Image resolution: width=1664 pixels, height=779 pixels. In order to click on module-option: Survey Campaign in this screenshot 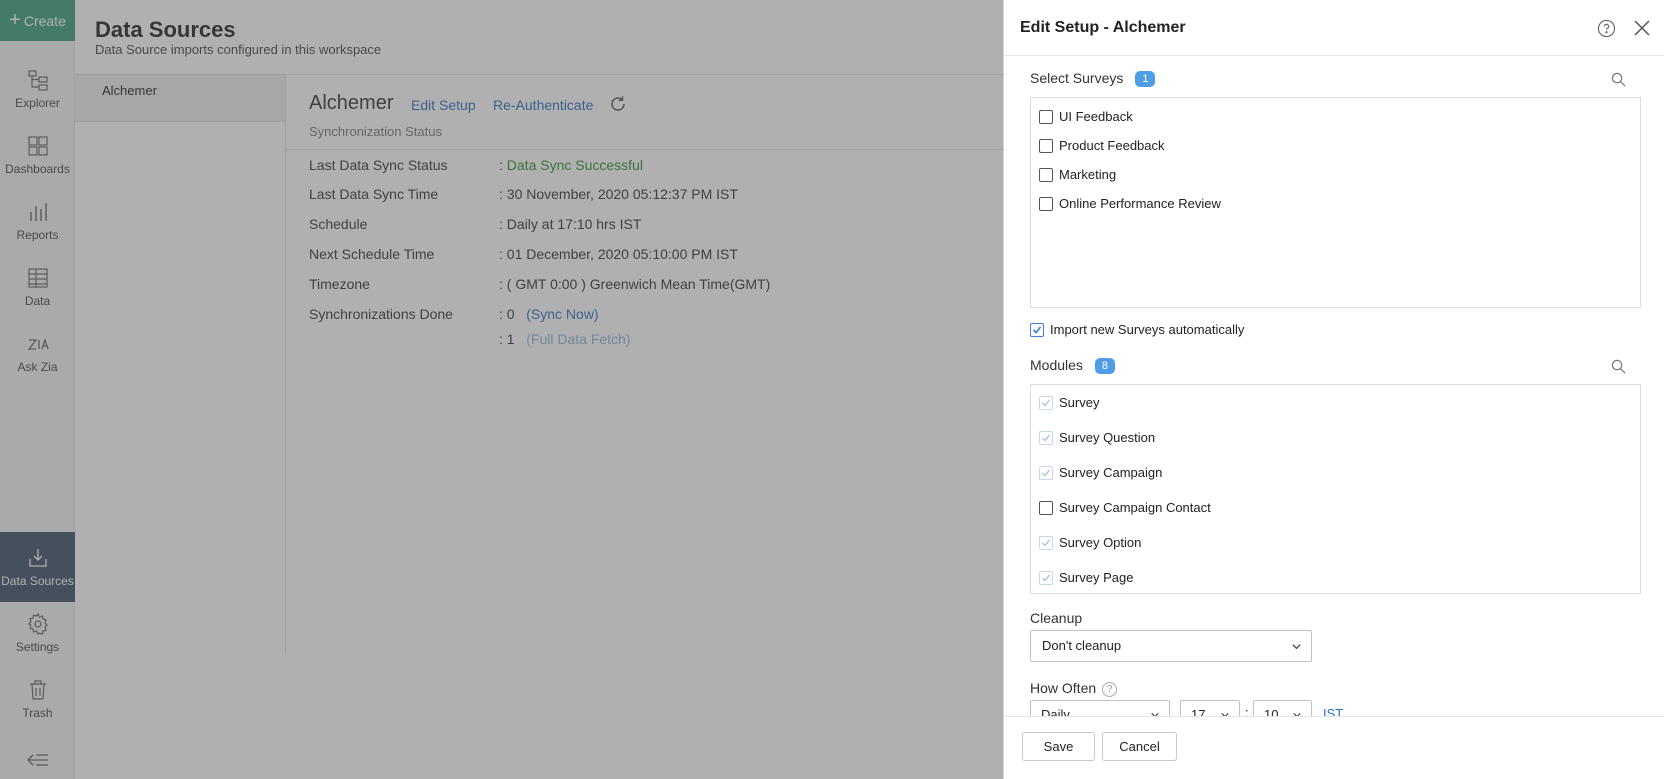, I will do `click(1100, 472)`.